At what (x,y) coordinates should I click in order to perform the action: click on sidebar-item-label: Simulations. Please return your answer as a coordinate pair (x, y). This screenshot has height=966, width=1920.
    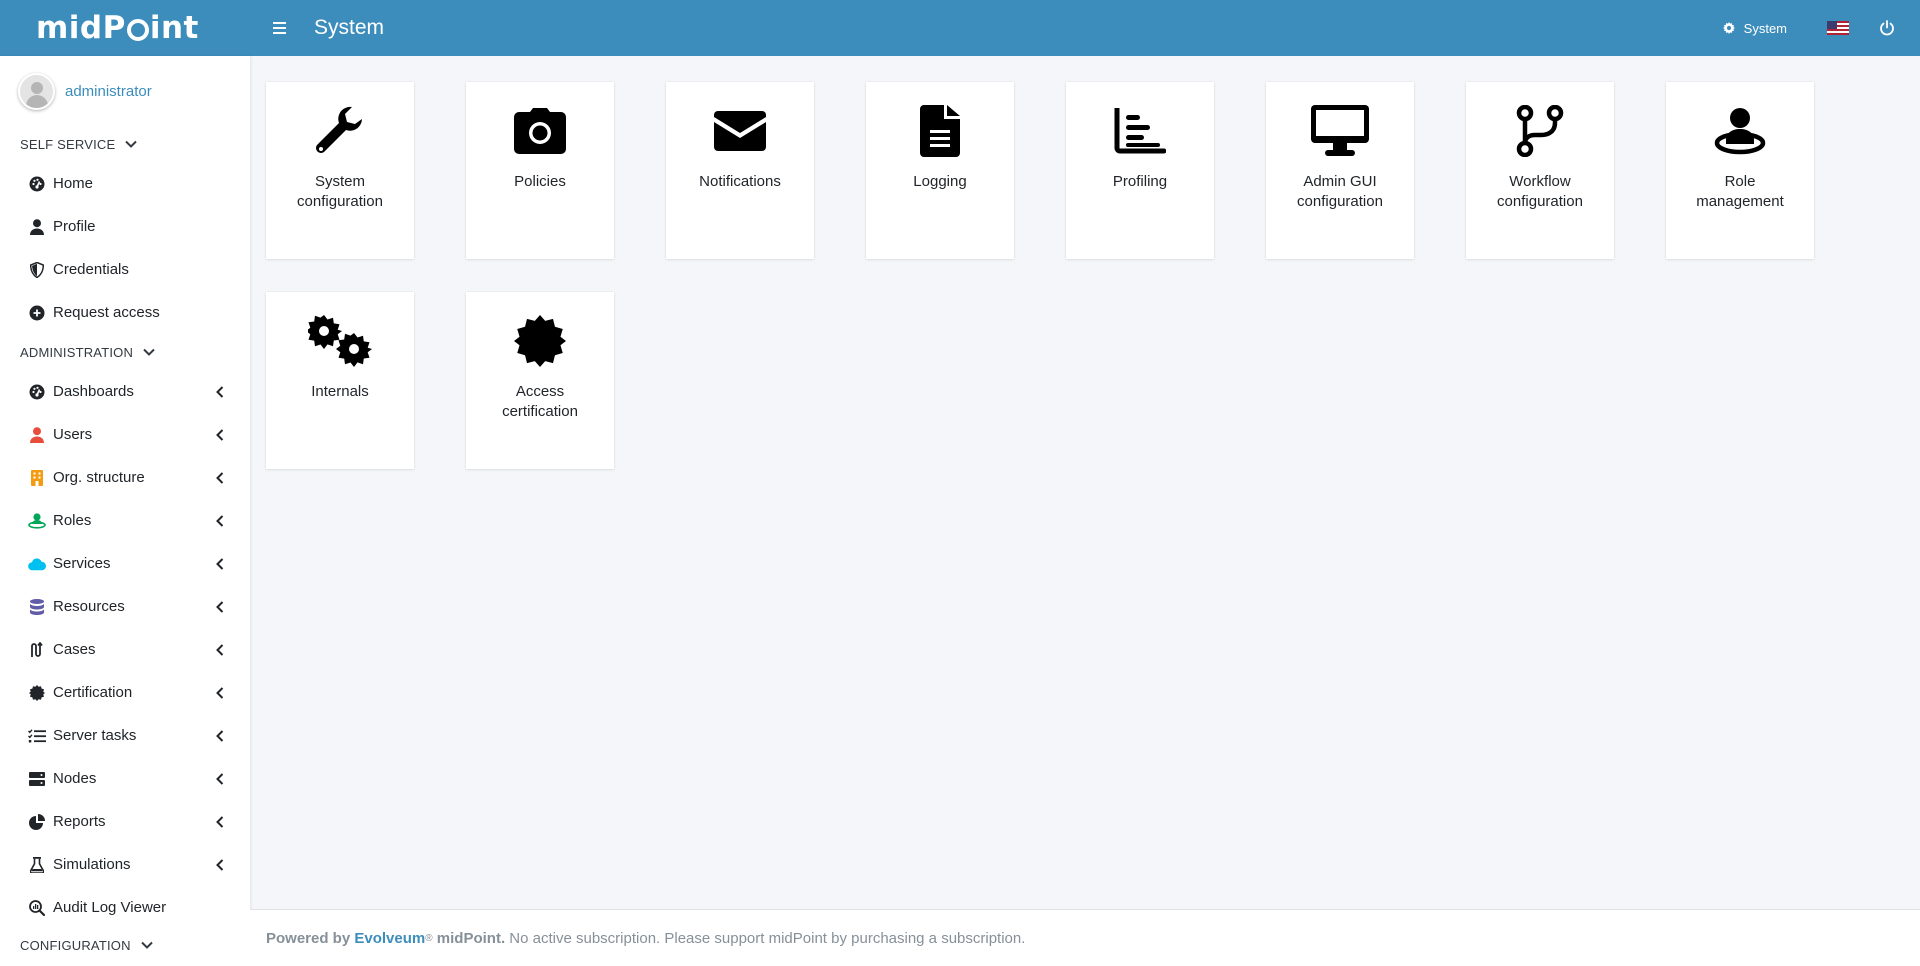
    Looking at the image, I should click on (92, 864).